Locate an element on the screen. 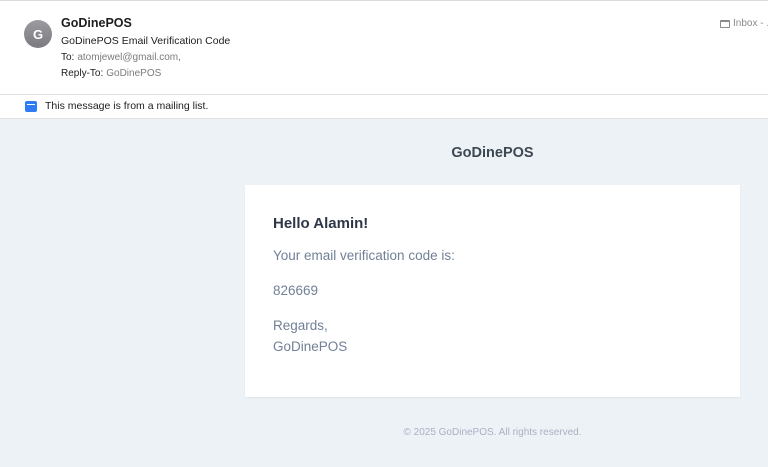  to-label: To: is located at coordinates (68, 57).